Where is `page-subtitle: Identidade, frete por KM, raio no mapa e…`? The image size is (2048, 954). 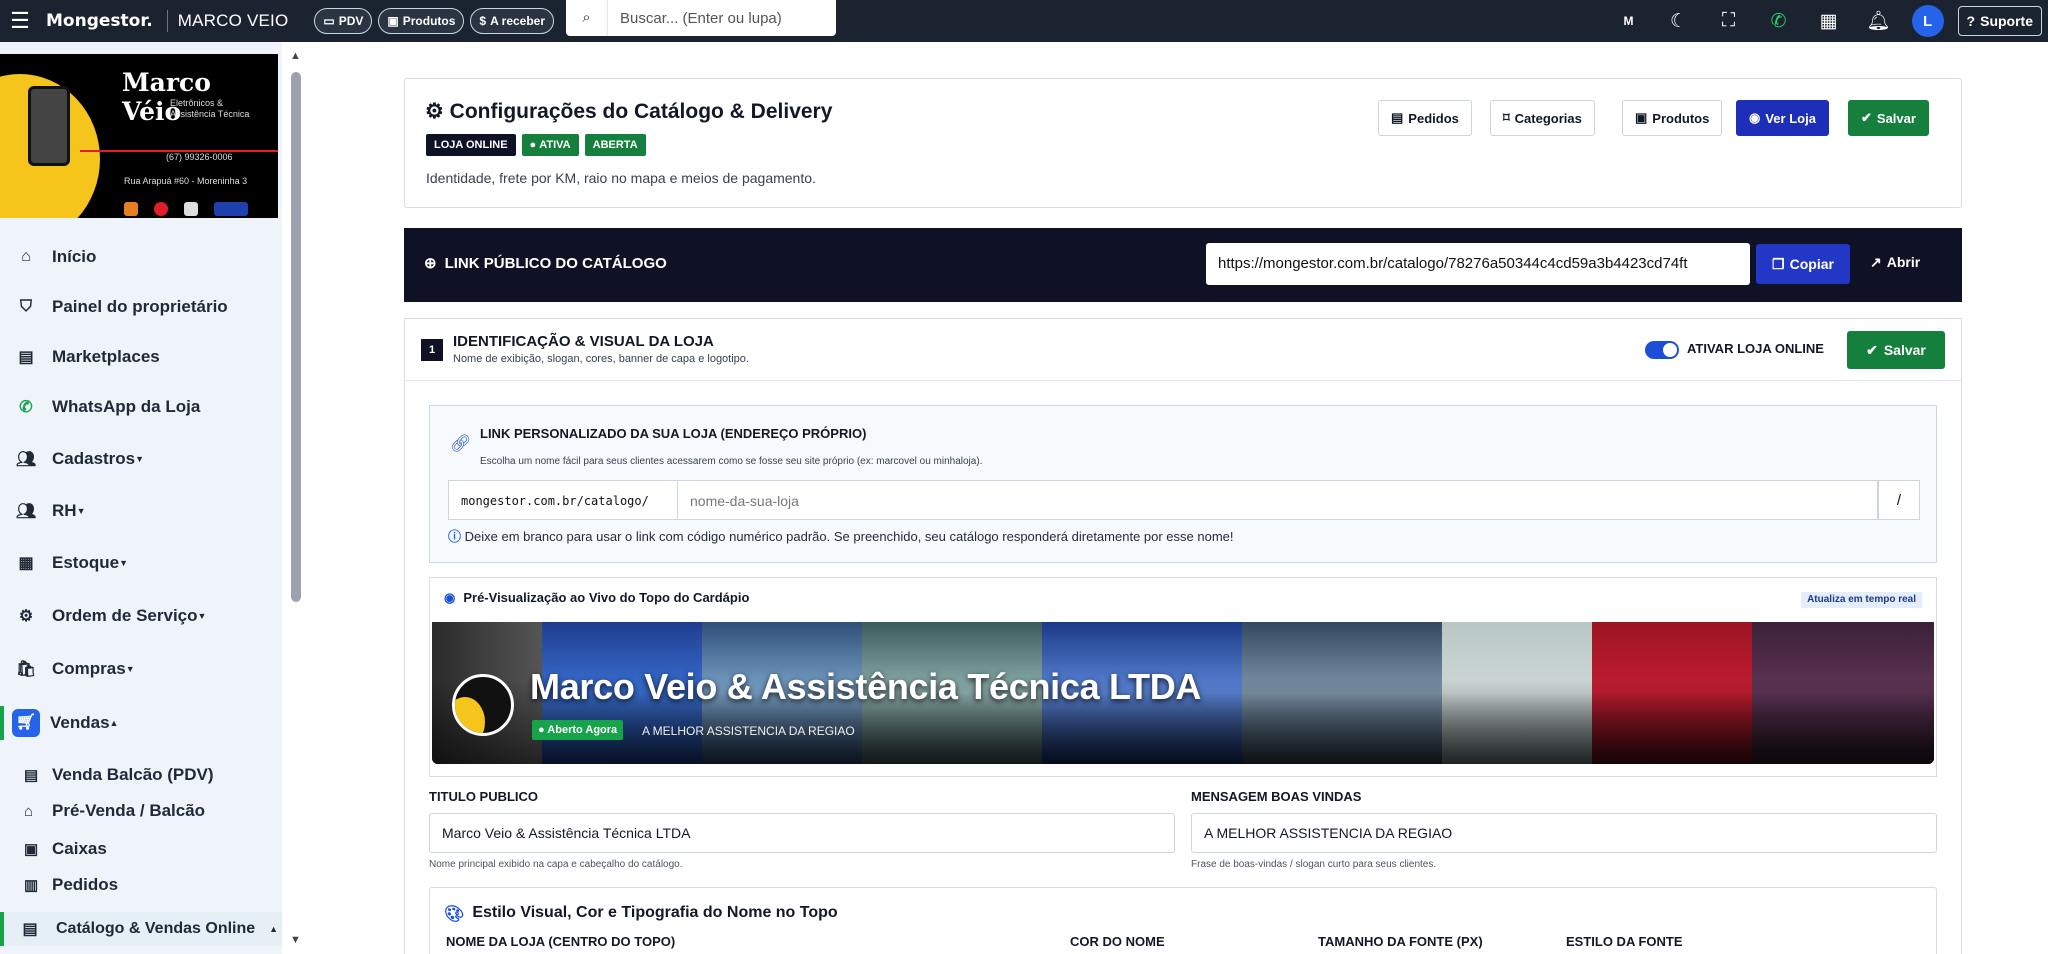
page-subtitle: Identidade, frete por KM, raio no mapa e… is located at coordinates (621, 178).